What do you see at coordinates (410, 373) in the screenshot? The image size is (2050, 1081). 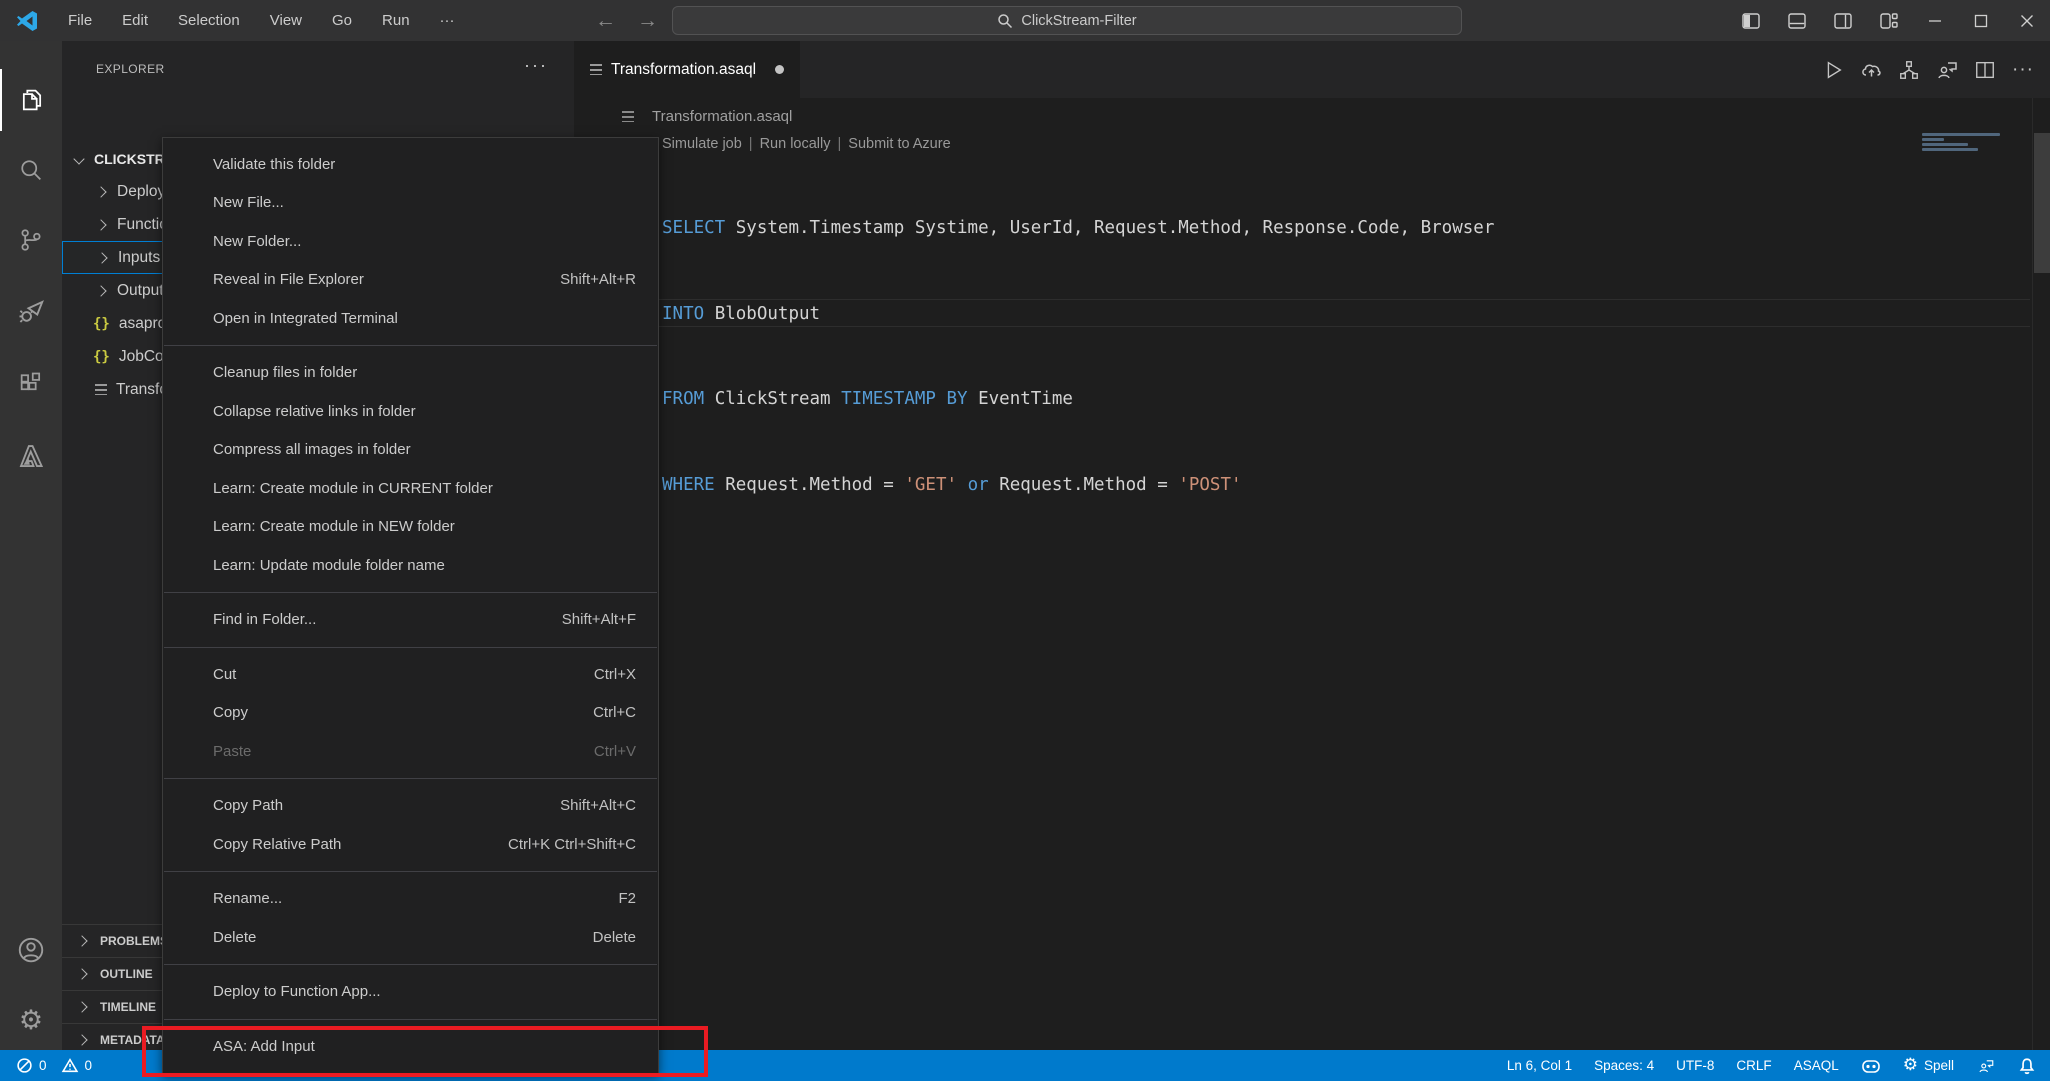 I see `menu-cleanup-files: Cleanup files in folder` at bounding box center [410, 373].